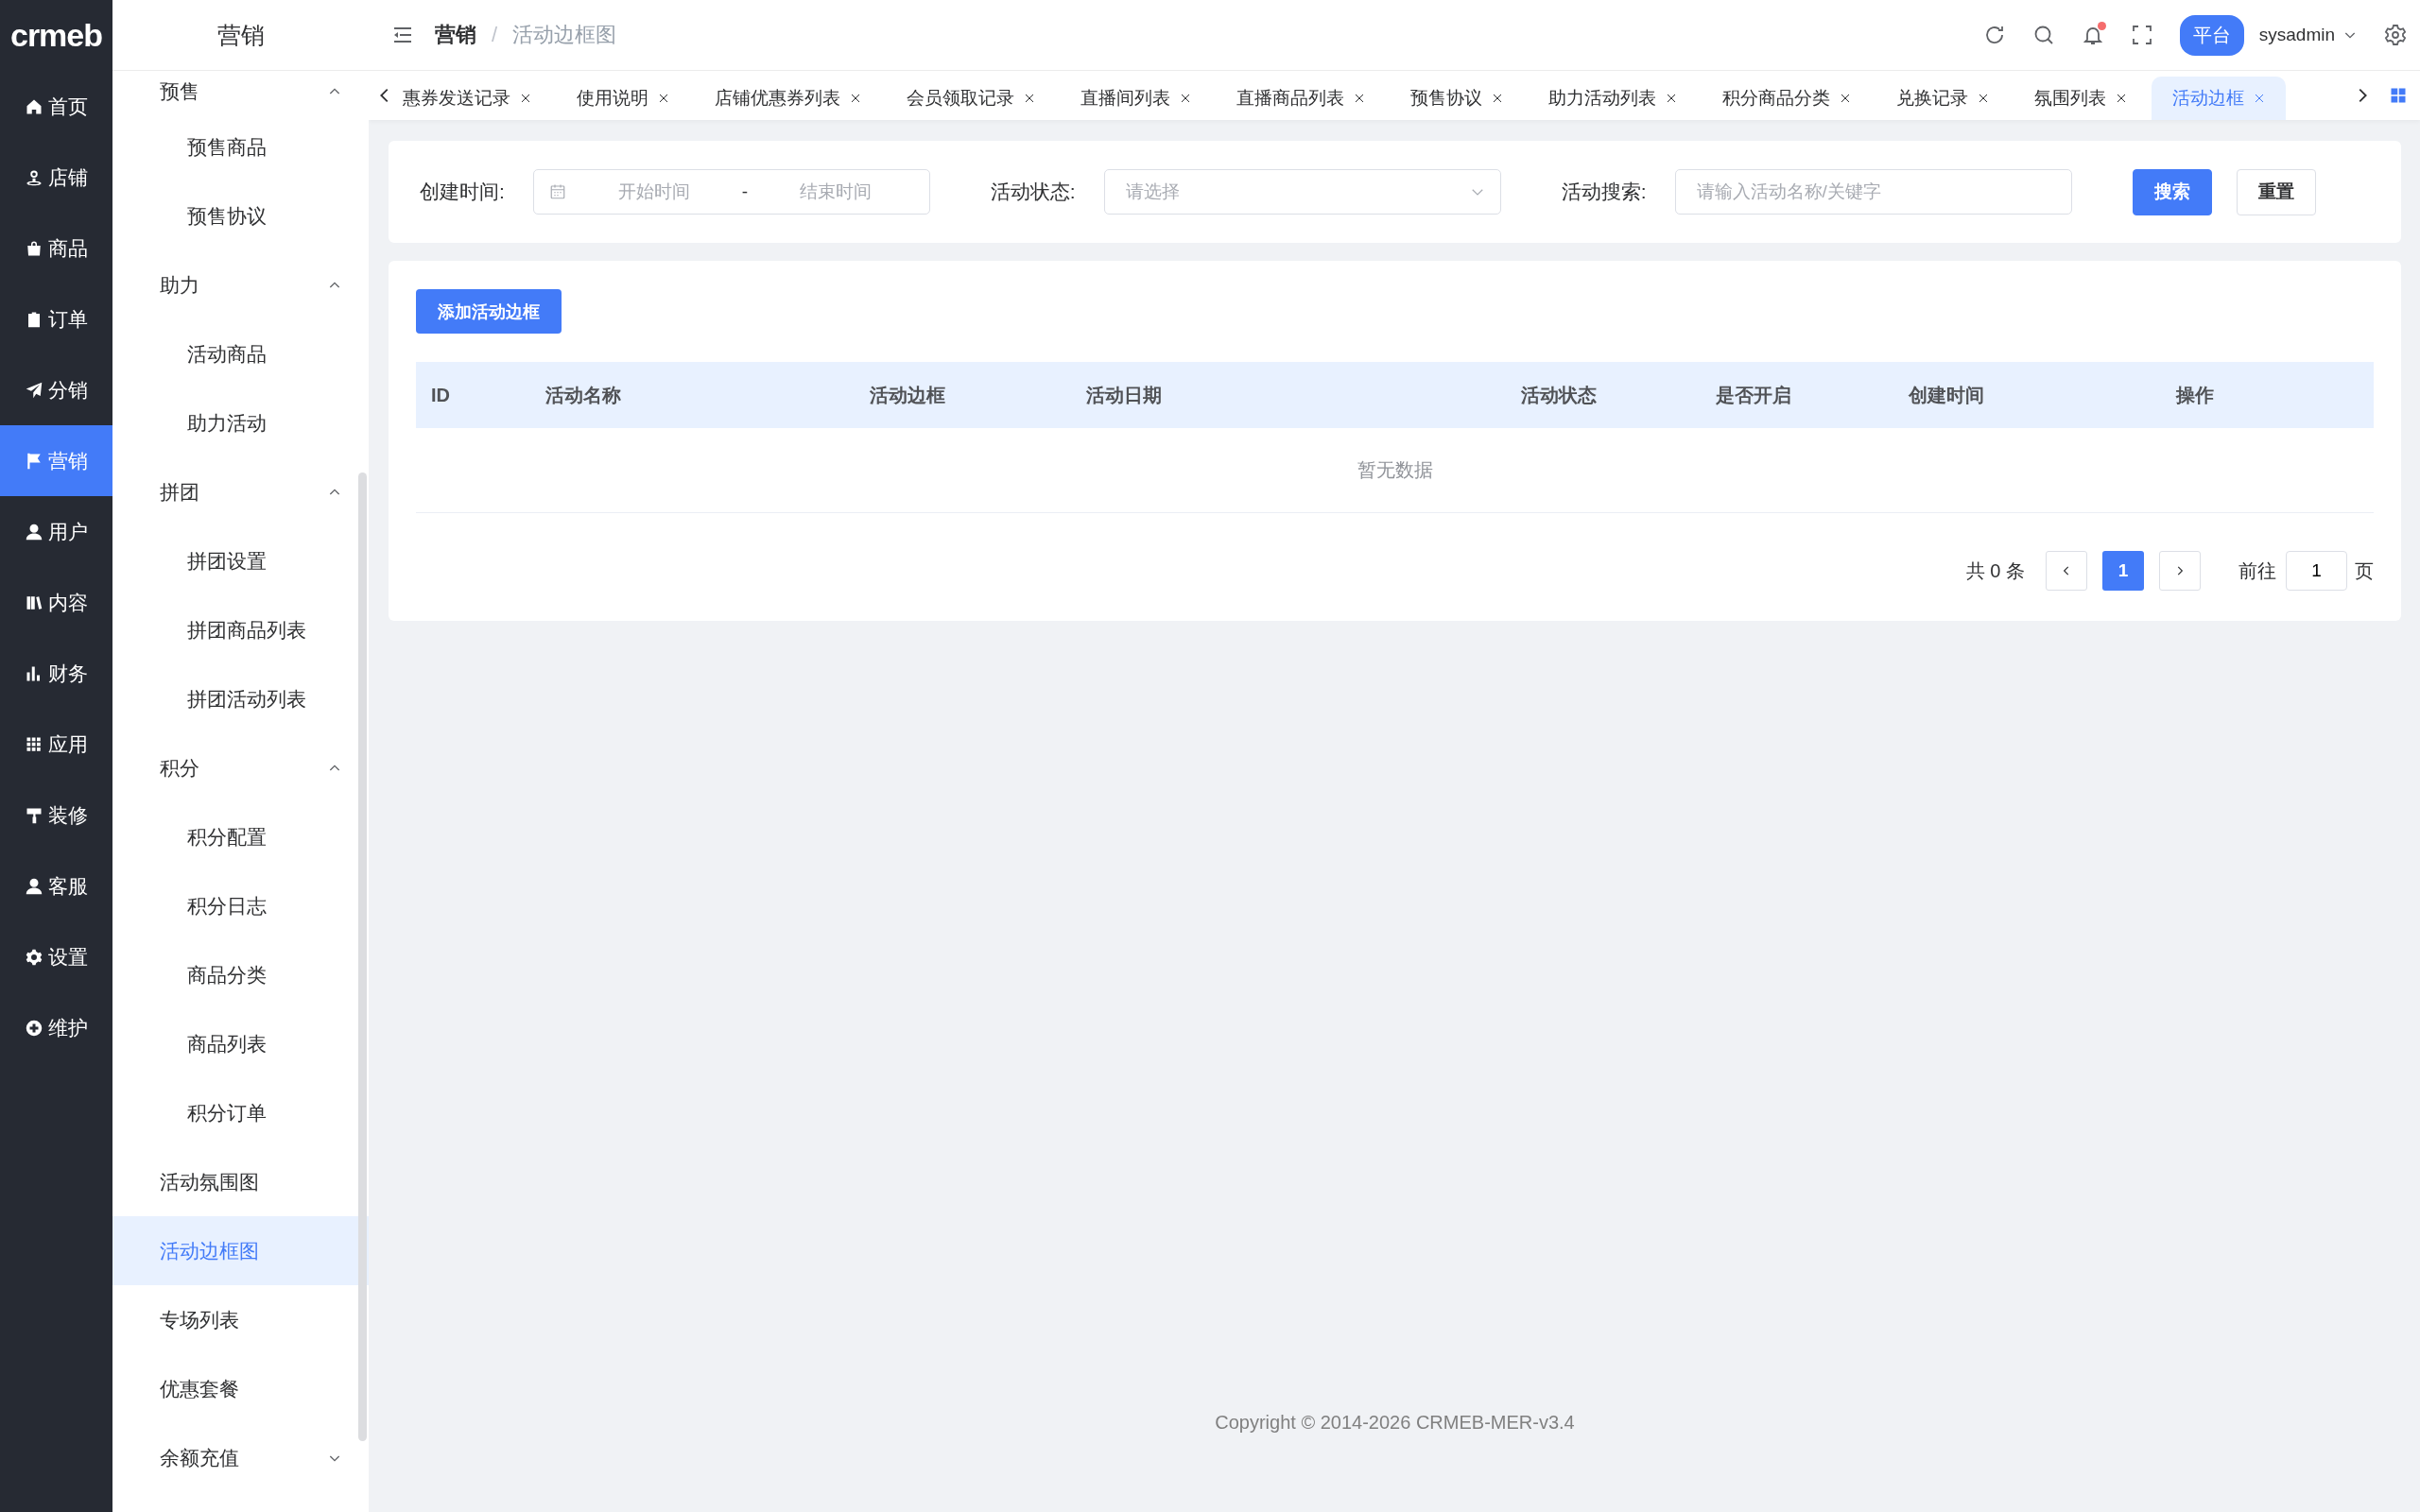  Describe the element at coordinates (241, 1457) in the screenshot. I see `menu-group: 余额充值` at that location.